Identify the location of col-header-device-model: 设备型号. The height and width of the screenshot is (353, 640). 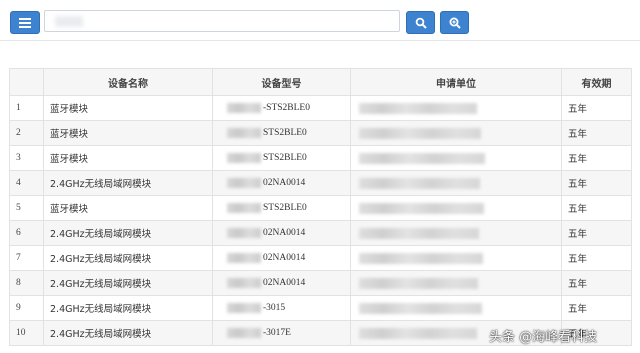
(281, 82).